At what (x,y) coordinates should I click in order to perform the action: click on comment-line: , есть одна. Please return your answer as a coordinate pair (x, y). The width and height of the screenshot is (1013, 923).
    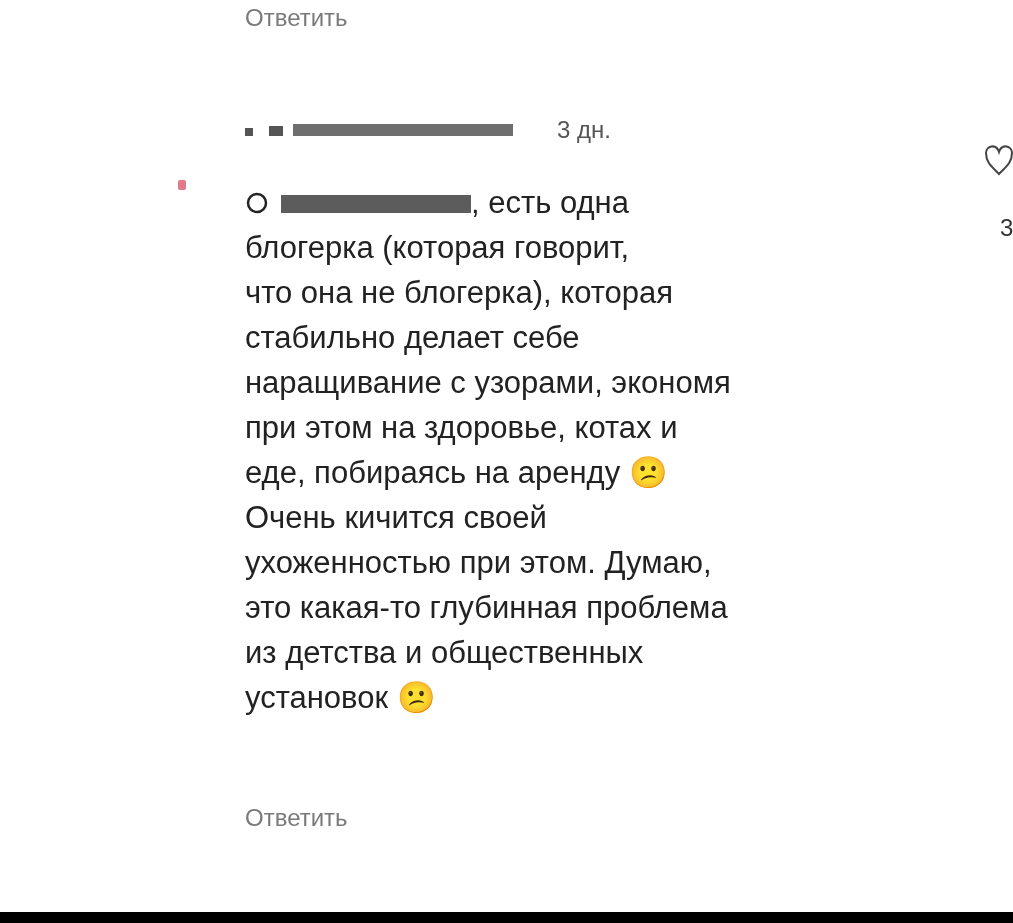
    Looking at the image, I should click on (550, 203).